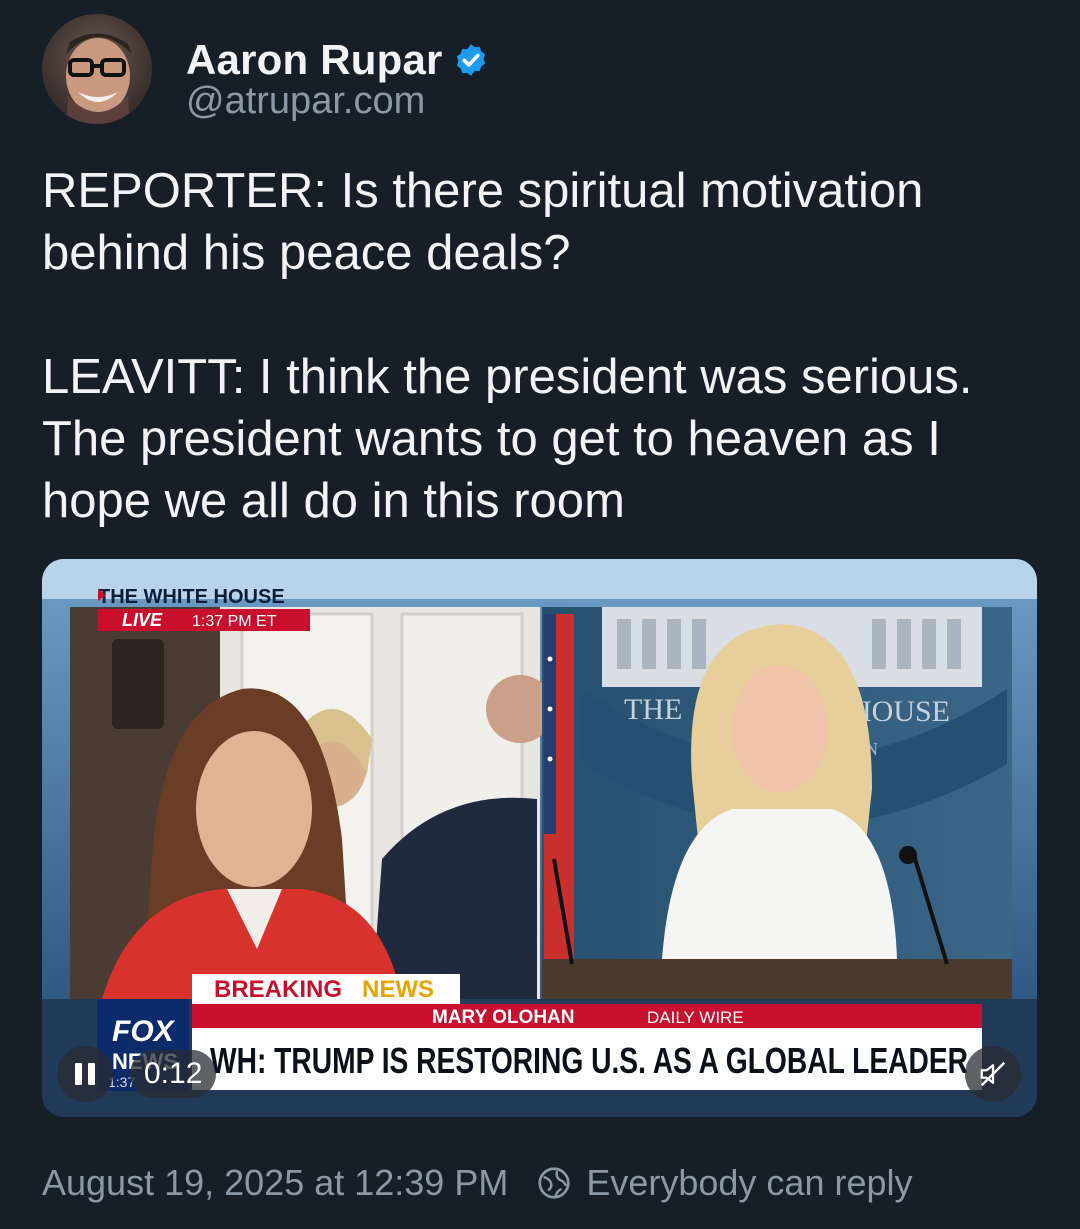 This screenshot has width=1080, height=1229. Describe the element at coordinates (142, 620) in the screenshot. I see `live-label: LIVE` at that location.